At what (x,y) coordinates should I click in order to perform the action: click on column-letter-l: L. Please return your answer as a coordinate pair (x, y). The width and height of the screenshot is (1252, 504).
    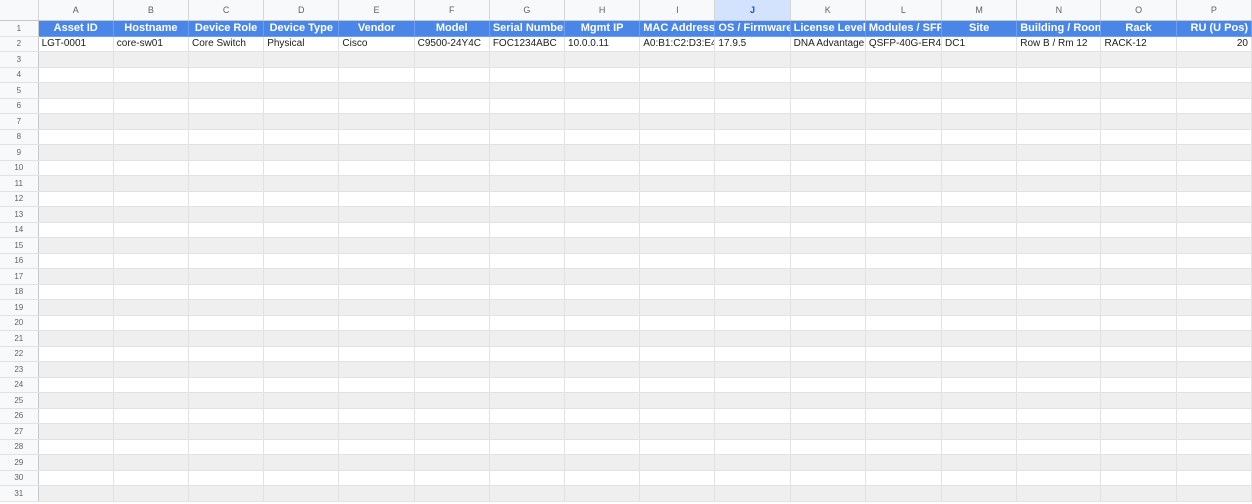
    Looking at the image, I should click on (904, 10).